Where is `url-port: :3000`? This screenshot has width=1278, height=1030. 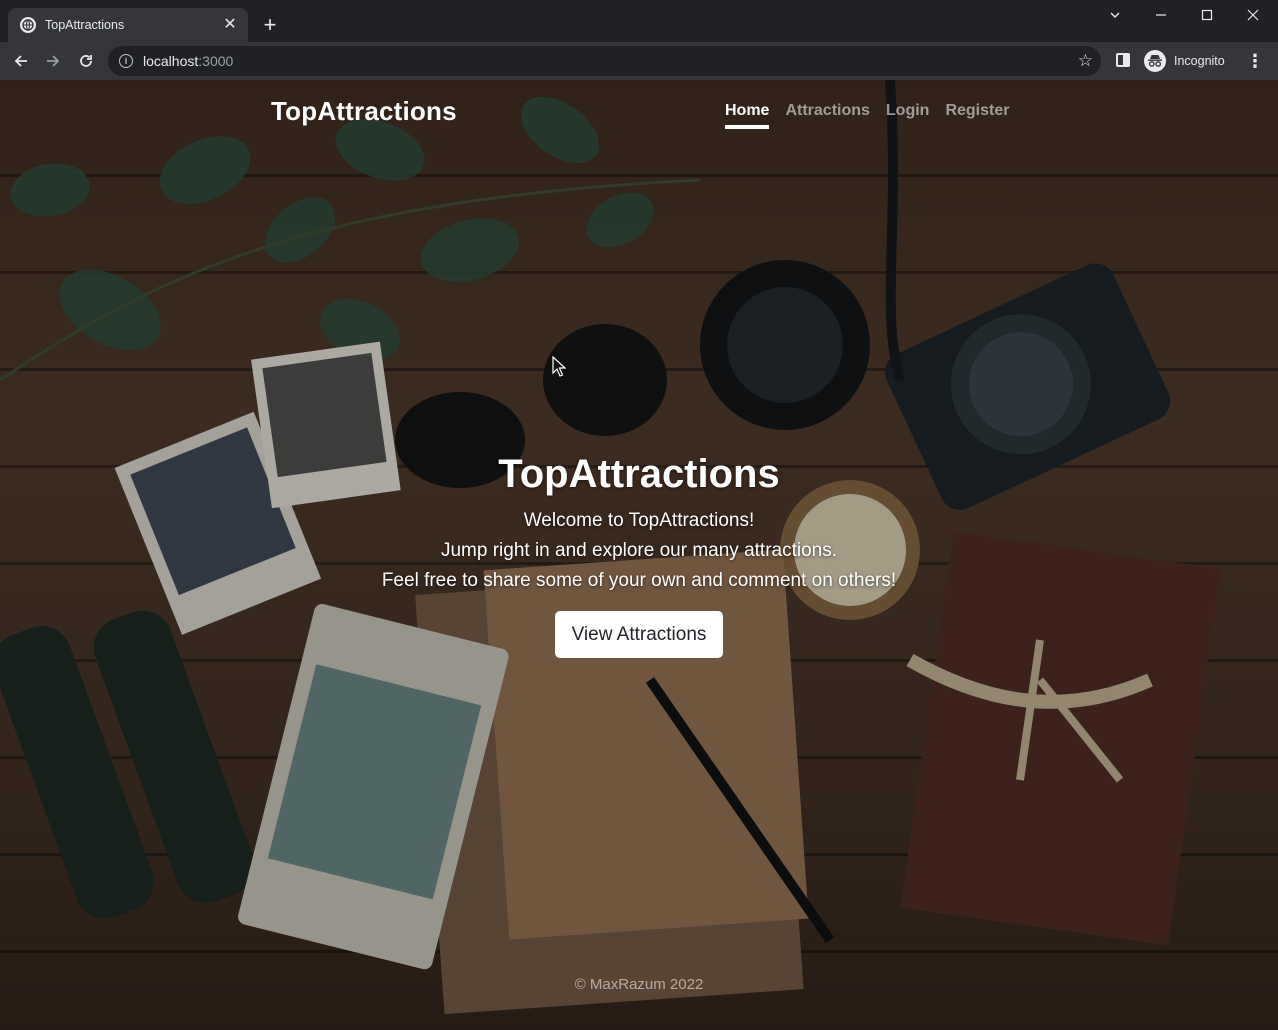
url-port: :3000 is located at coordinates (216, 61).